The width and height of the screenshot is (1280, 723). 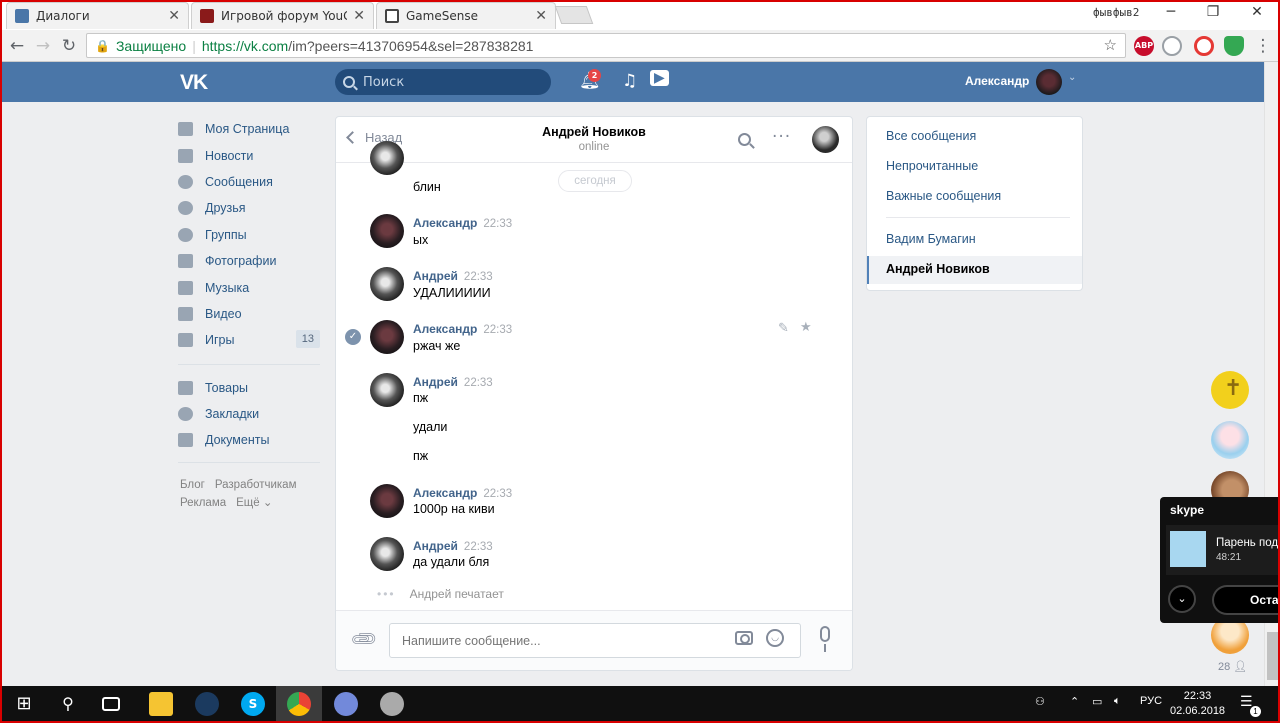 I want to click on footer-link-ads: Реклама, so click(x=203, y=503).